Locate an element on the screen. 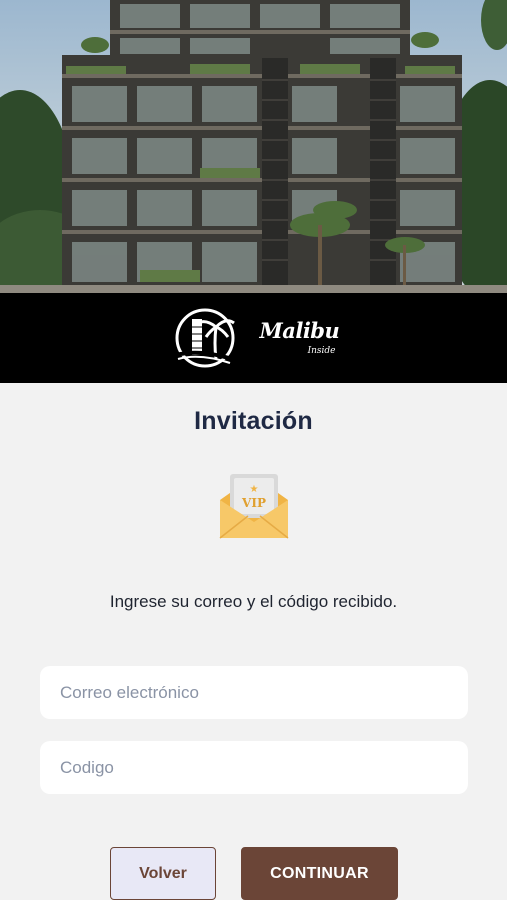 This screenshot has height=900, width=507. email-field is located at coordinates (254, 692).